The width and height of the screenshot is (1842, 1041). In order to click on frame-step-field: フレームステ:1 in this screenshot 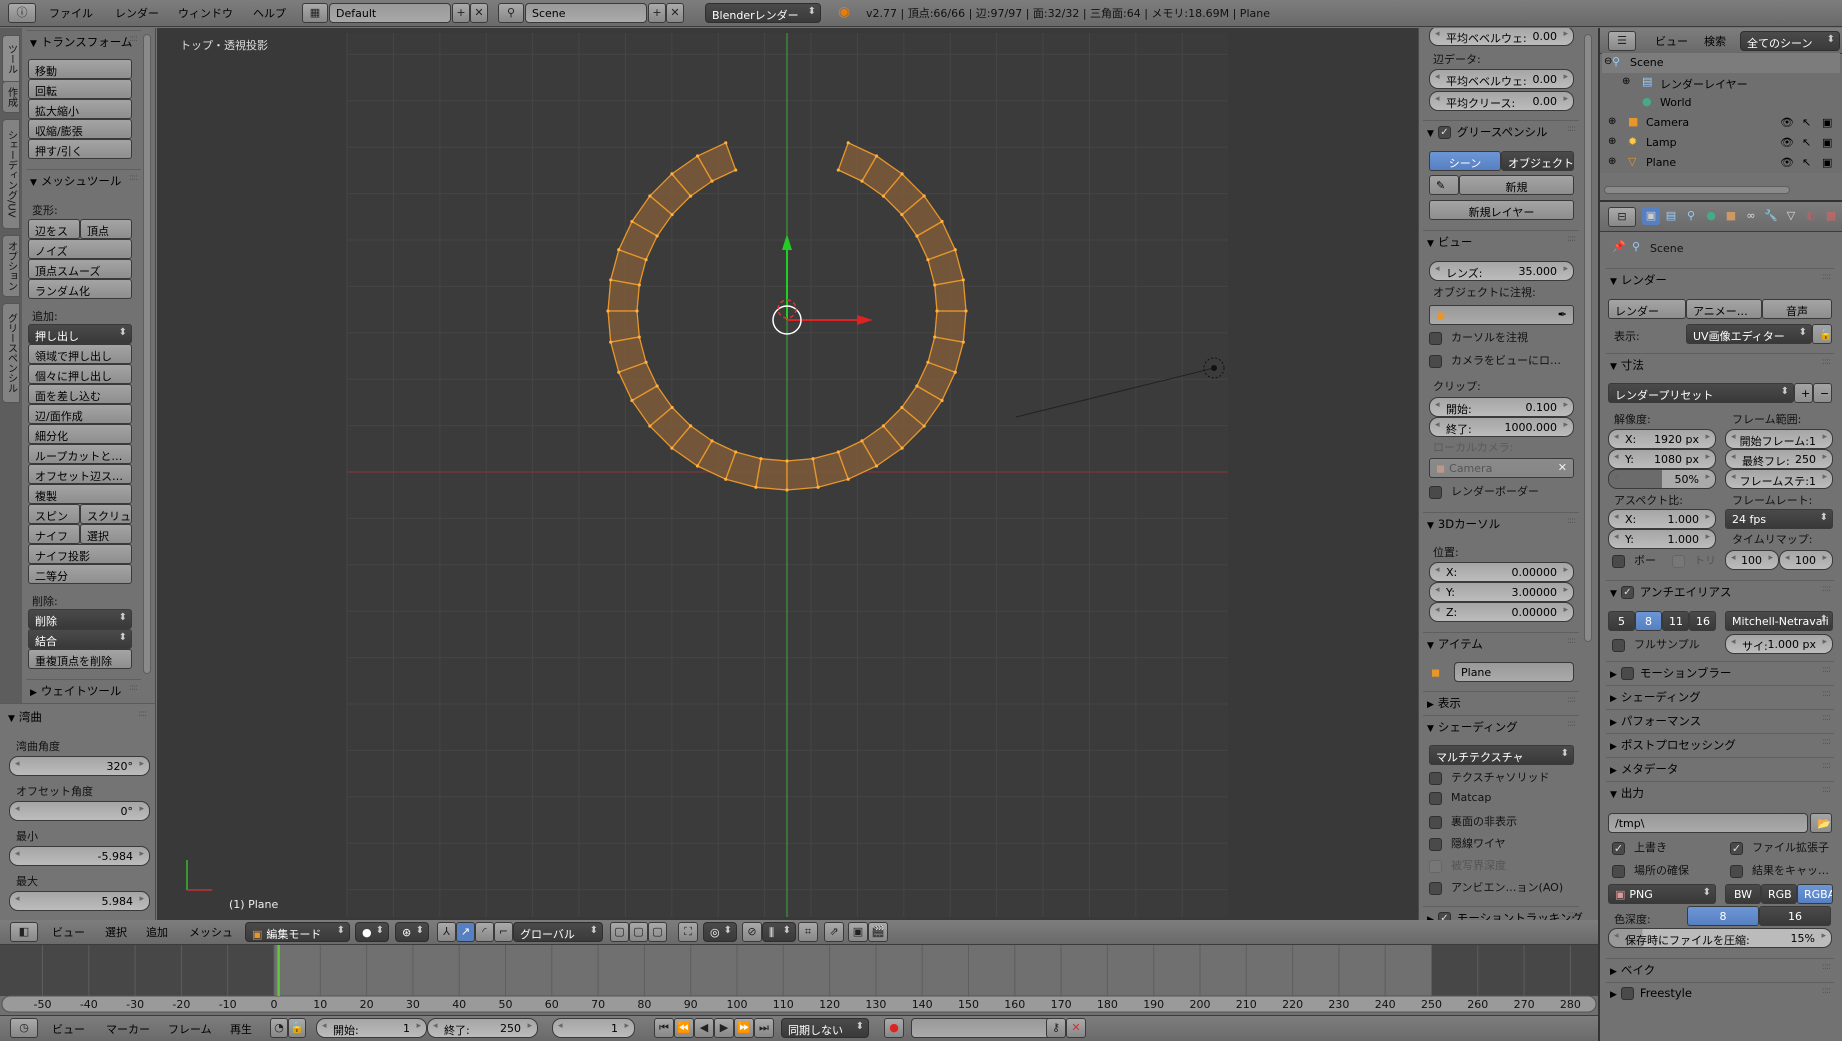, I will do `click(1779, 479)`.